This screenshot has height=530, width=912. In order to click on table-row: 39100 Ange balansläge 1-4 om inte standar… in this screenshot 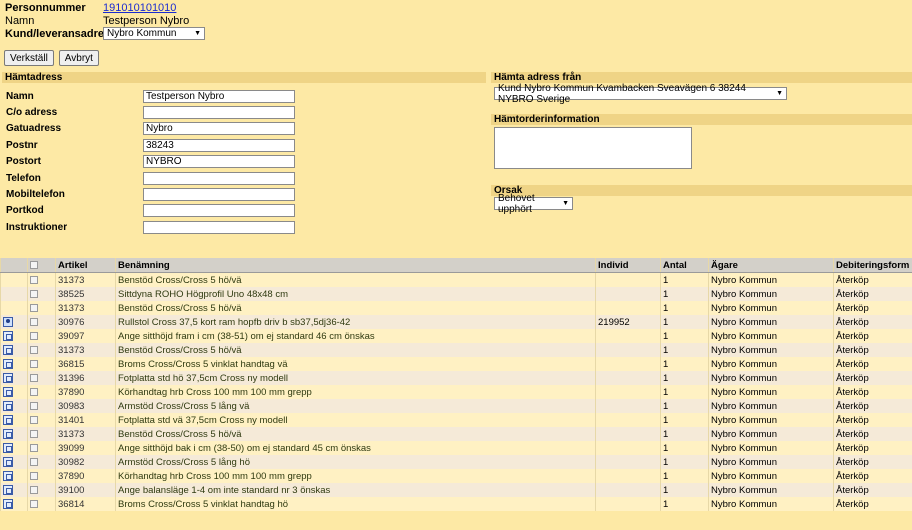, I will do `click(456, 490)`.